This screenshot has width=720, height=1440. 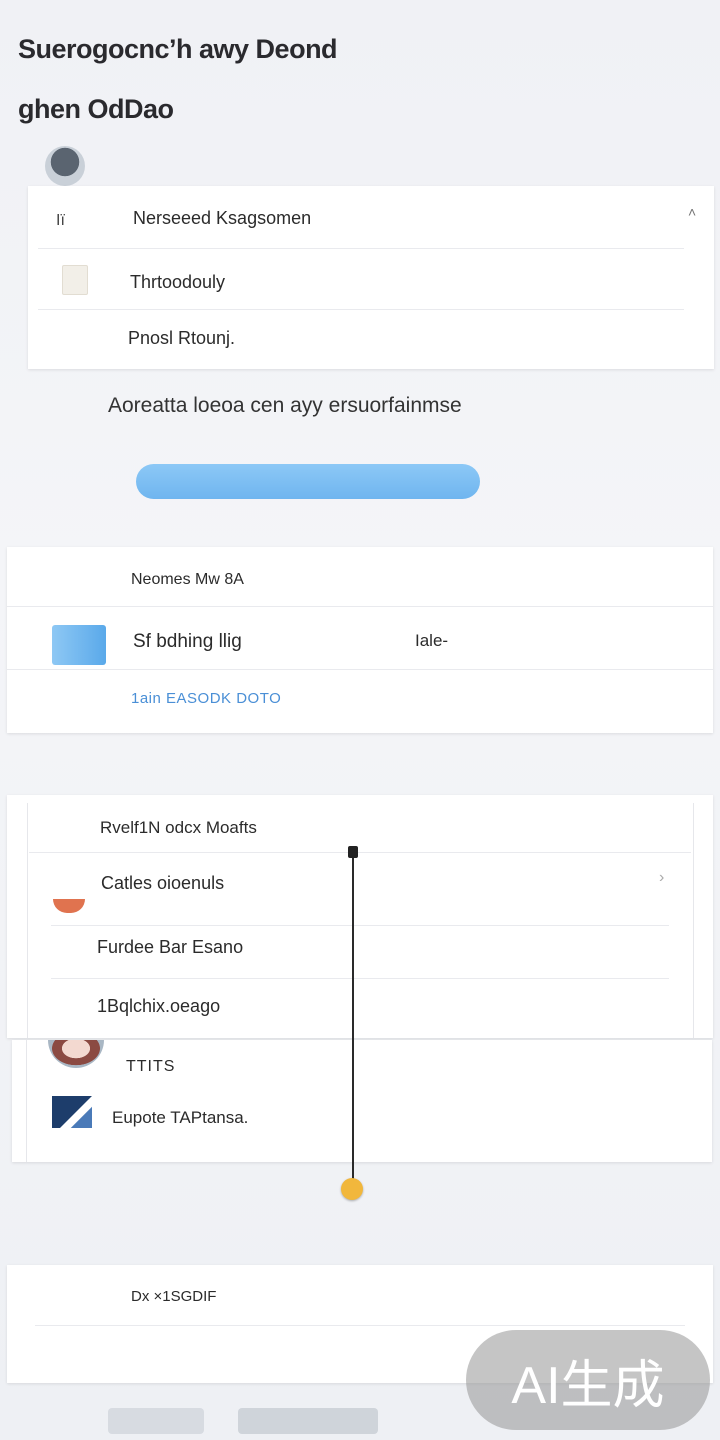 I want to click on list-item: Pnosl Rtounj., so click(x=181, y=338).